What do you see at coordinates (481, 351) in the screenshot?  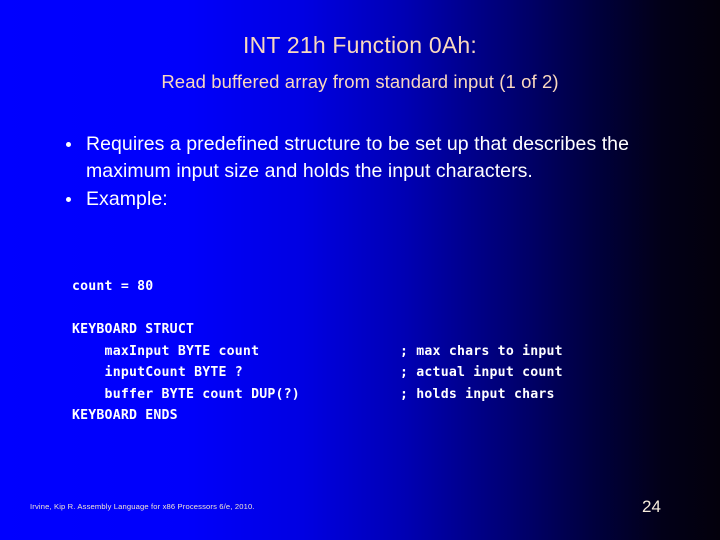 I see `code-comment: ; max chars to input` at bounding box center [481, 351].